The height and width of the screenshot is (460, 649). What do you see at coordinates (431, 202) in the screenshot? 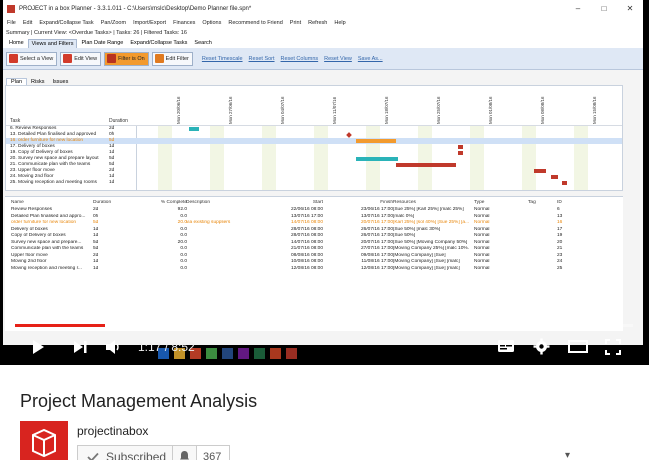
I see `col-resources-header: Resources` at bounding box center [431, 202].